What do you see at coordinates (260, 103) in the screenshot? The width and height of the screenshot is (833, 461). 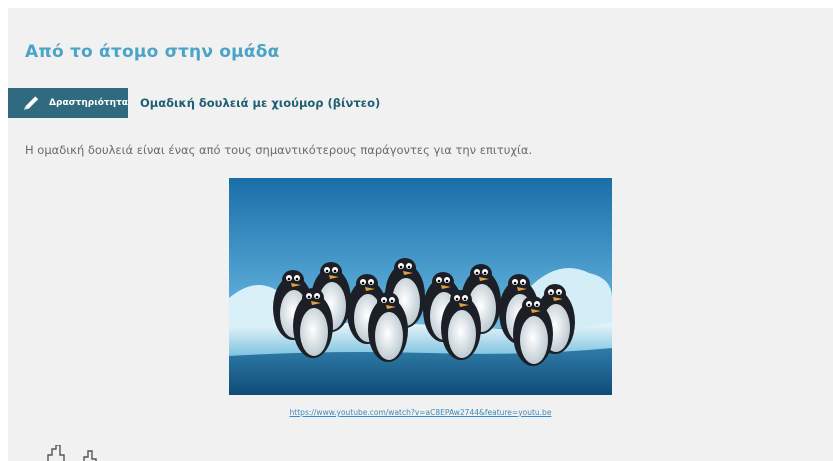 I see `activity-title: Ομαδική δουλειά με χιούμορ (βίντεο)` at bounding box center [260, 103].